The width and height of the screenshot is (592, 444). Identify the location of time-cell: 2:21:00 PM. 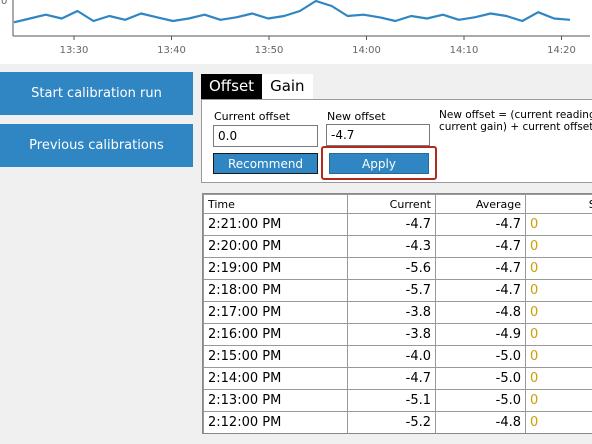
(275, 224).